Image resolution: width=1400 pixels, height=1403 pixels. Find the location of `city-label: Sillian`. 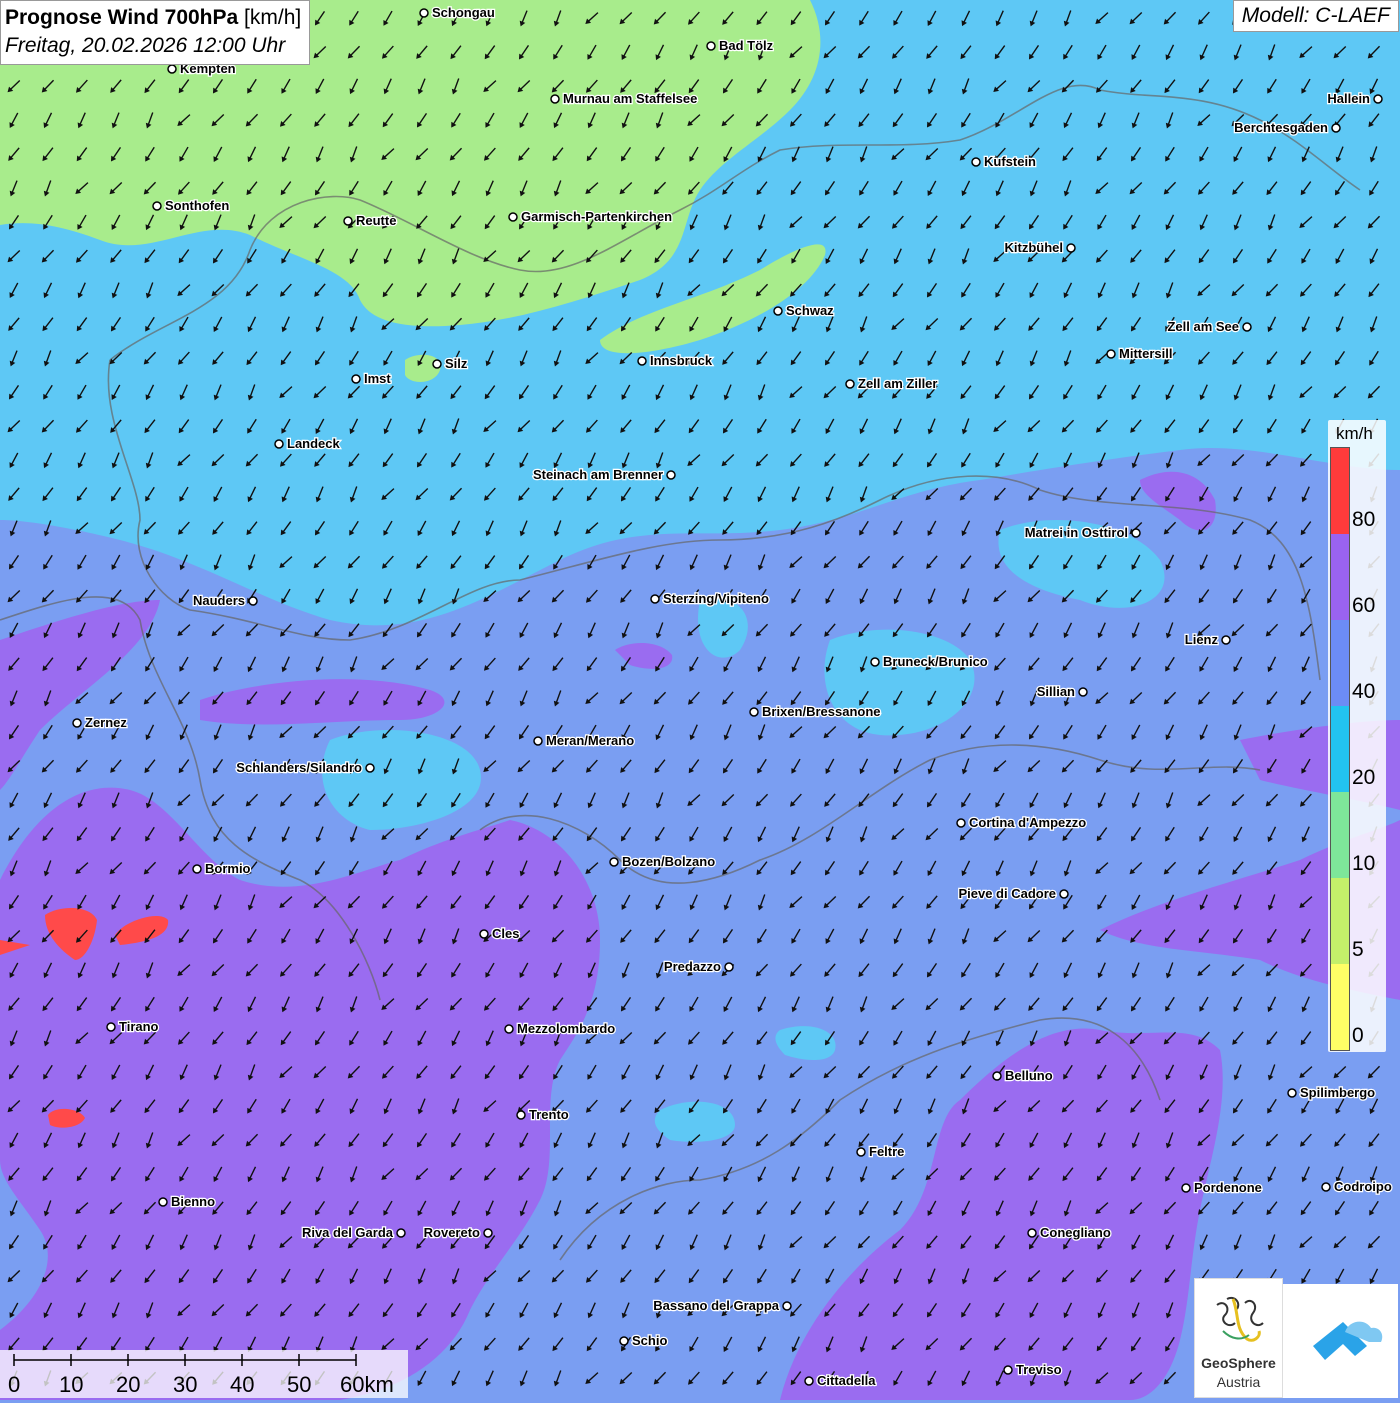

city-label: Sillian is located at coordinates (1056, 691).